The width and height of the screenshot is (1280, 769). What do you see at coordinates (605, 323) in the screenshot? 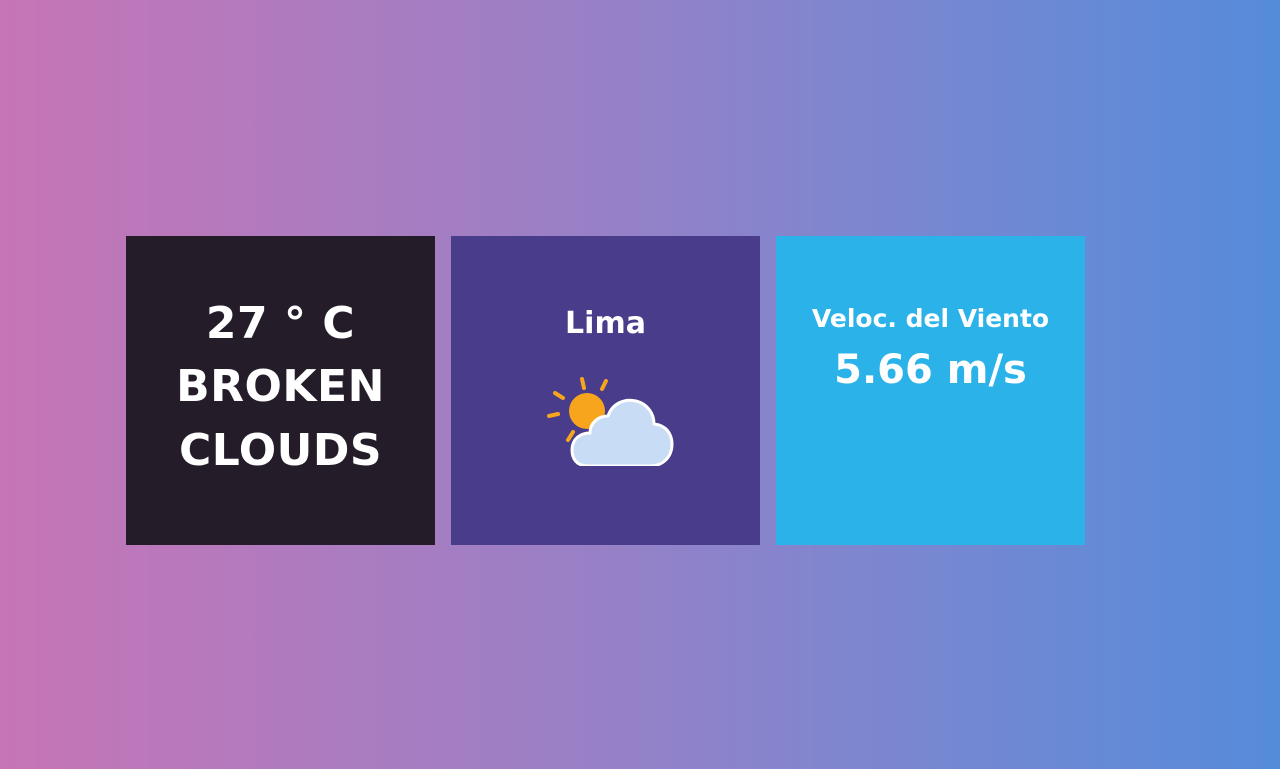
I see `city-name: Lima` at bounding box center [605, 323].